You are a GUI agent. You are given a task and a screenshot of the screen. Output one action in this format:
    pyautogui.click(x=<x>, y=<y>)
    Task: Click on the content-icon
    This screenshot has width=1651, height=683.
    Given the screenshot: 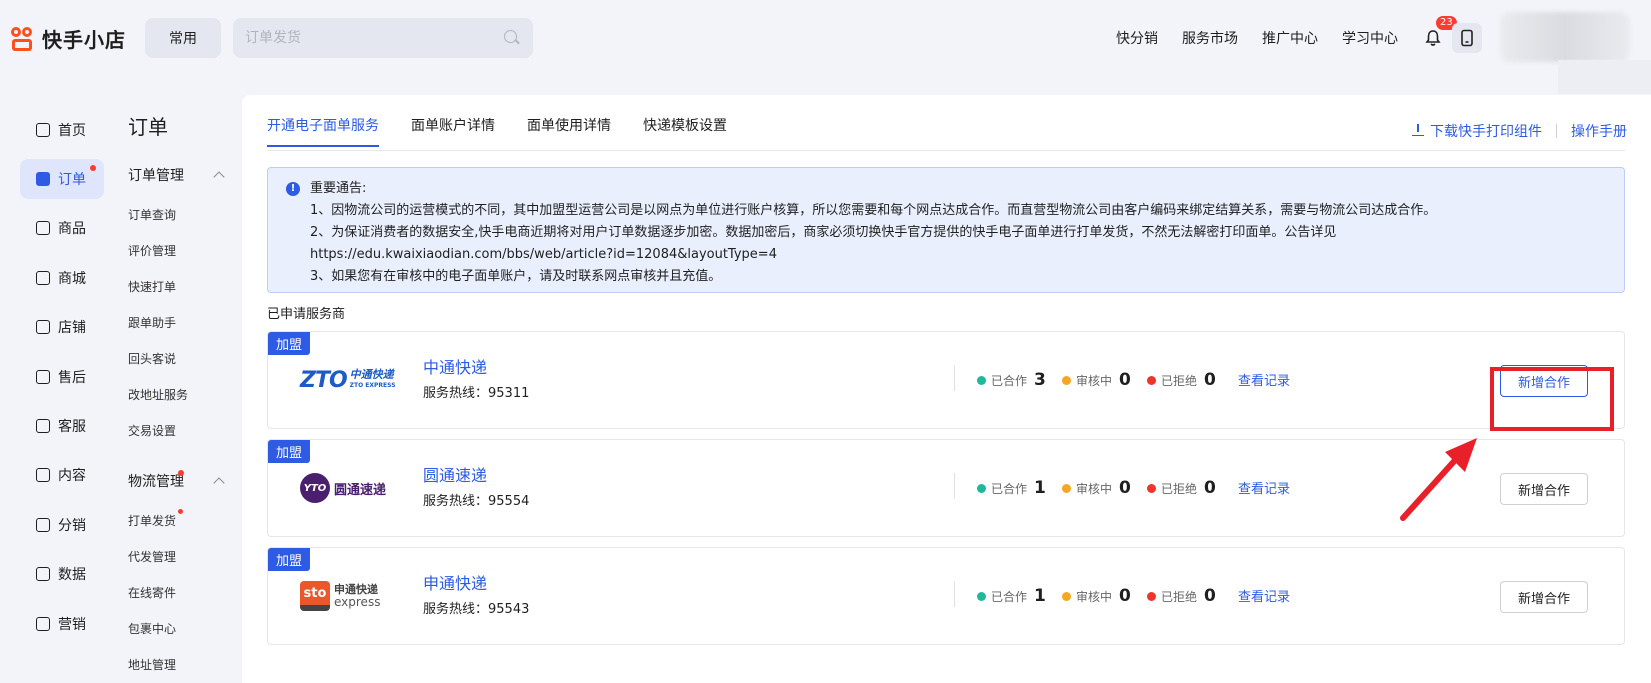 What is the action you would take?
    pyautogui.click(x=43, y=475)
    